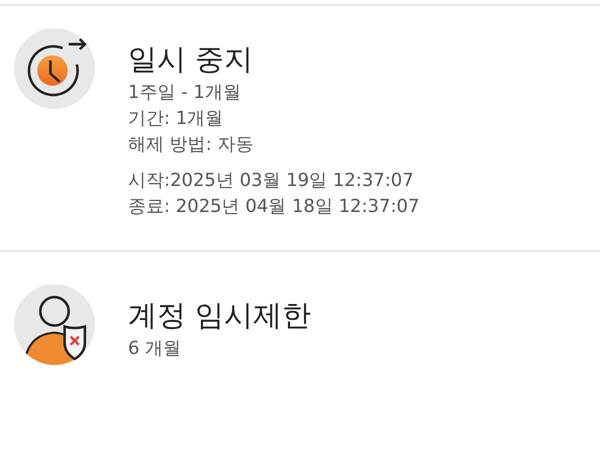 This screenshot has height=457, width=600. What do you see at coordinates (271, 181) in the screenshot?
I see `detail-text: 시작:2025년 03월 19일 12:37:07` at bounding box center [271, 181].